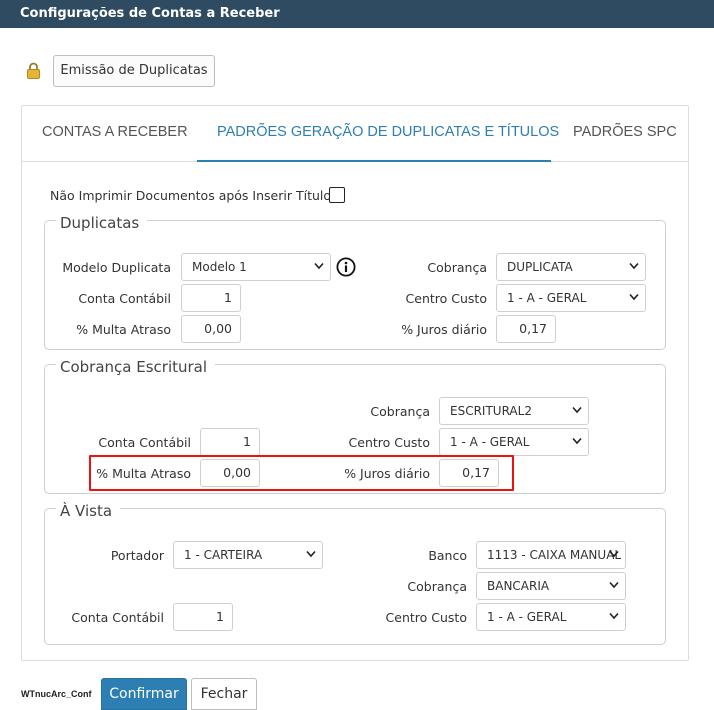 The image size is (714, 710). I want to click on banco-value: 1113 - CAIXA MANUAL, so click(554, 555).